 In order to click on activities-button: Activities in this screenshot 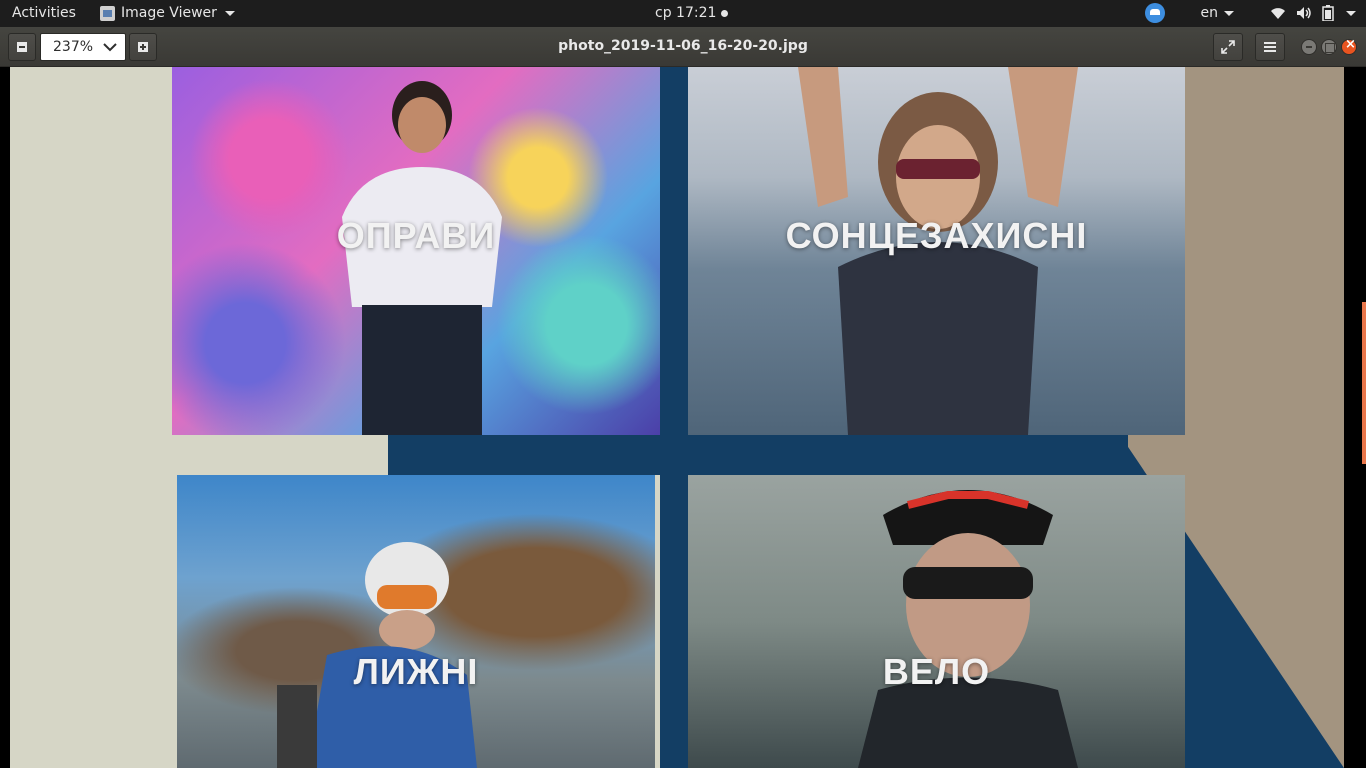, I will do `click(44, 13)`.